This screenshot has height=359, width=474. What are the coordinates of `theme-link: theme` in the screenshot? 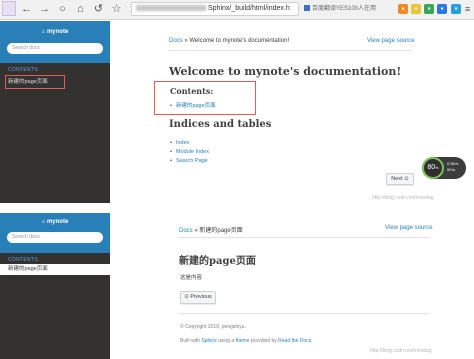 It's located at (243, 341).